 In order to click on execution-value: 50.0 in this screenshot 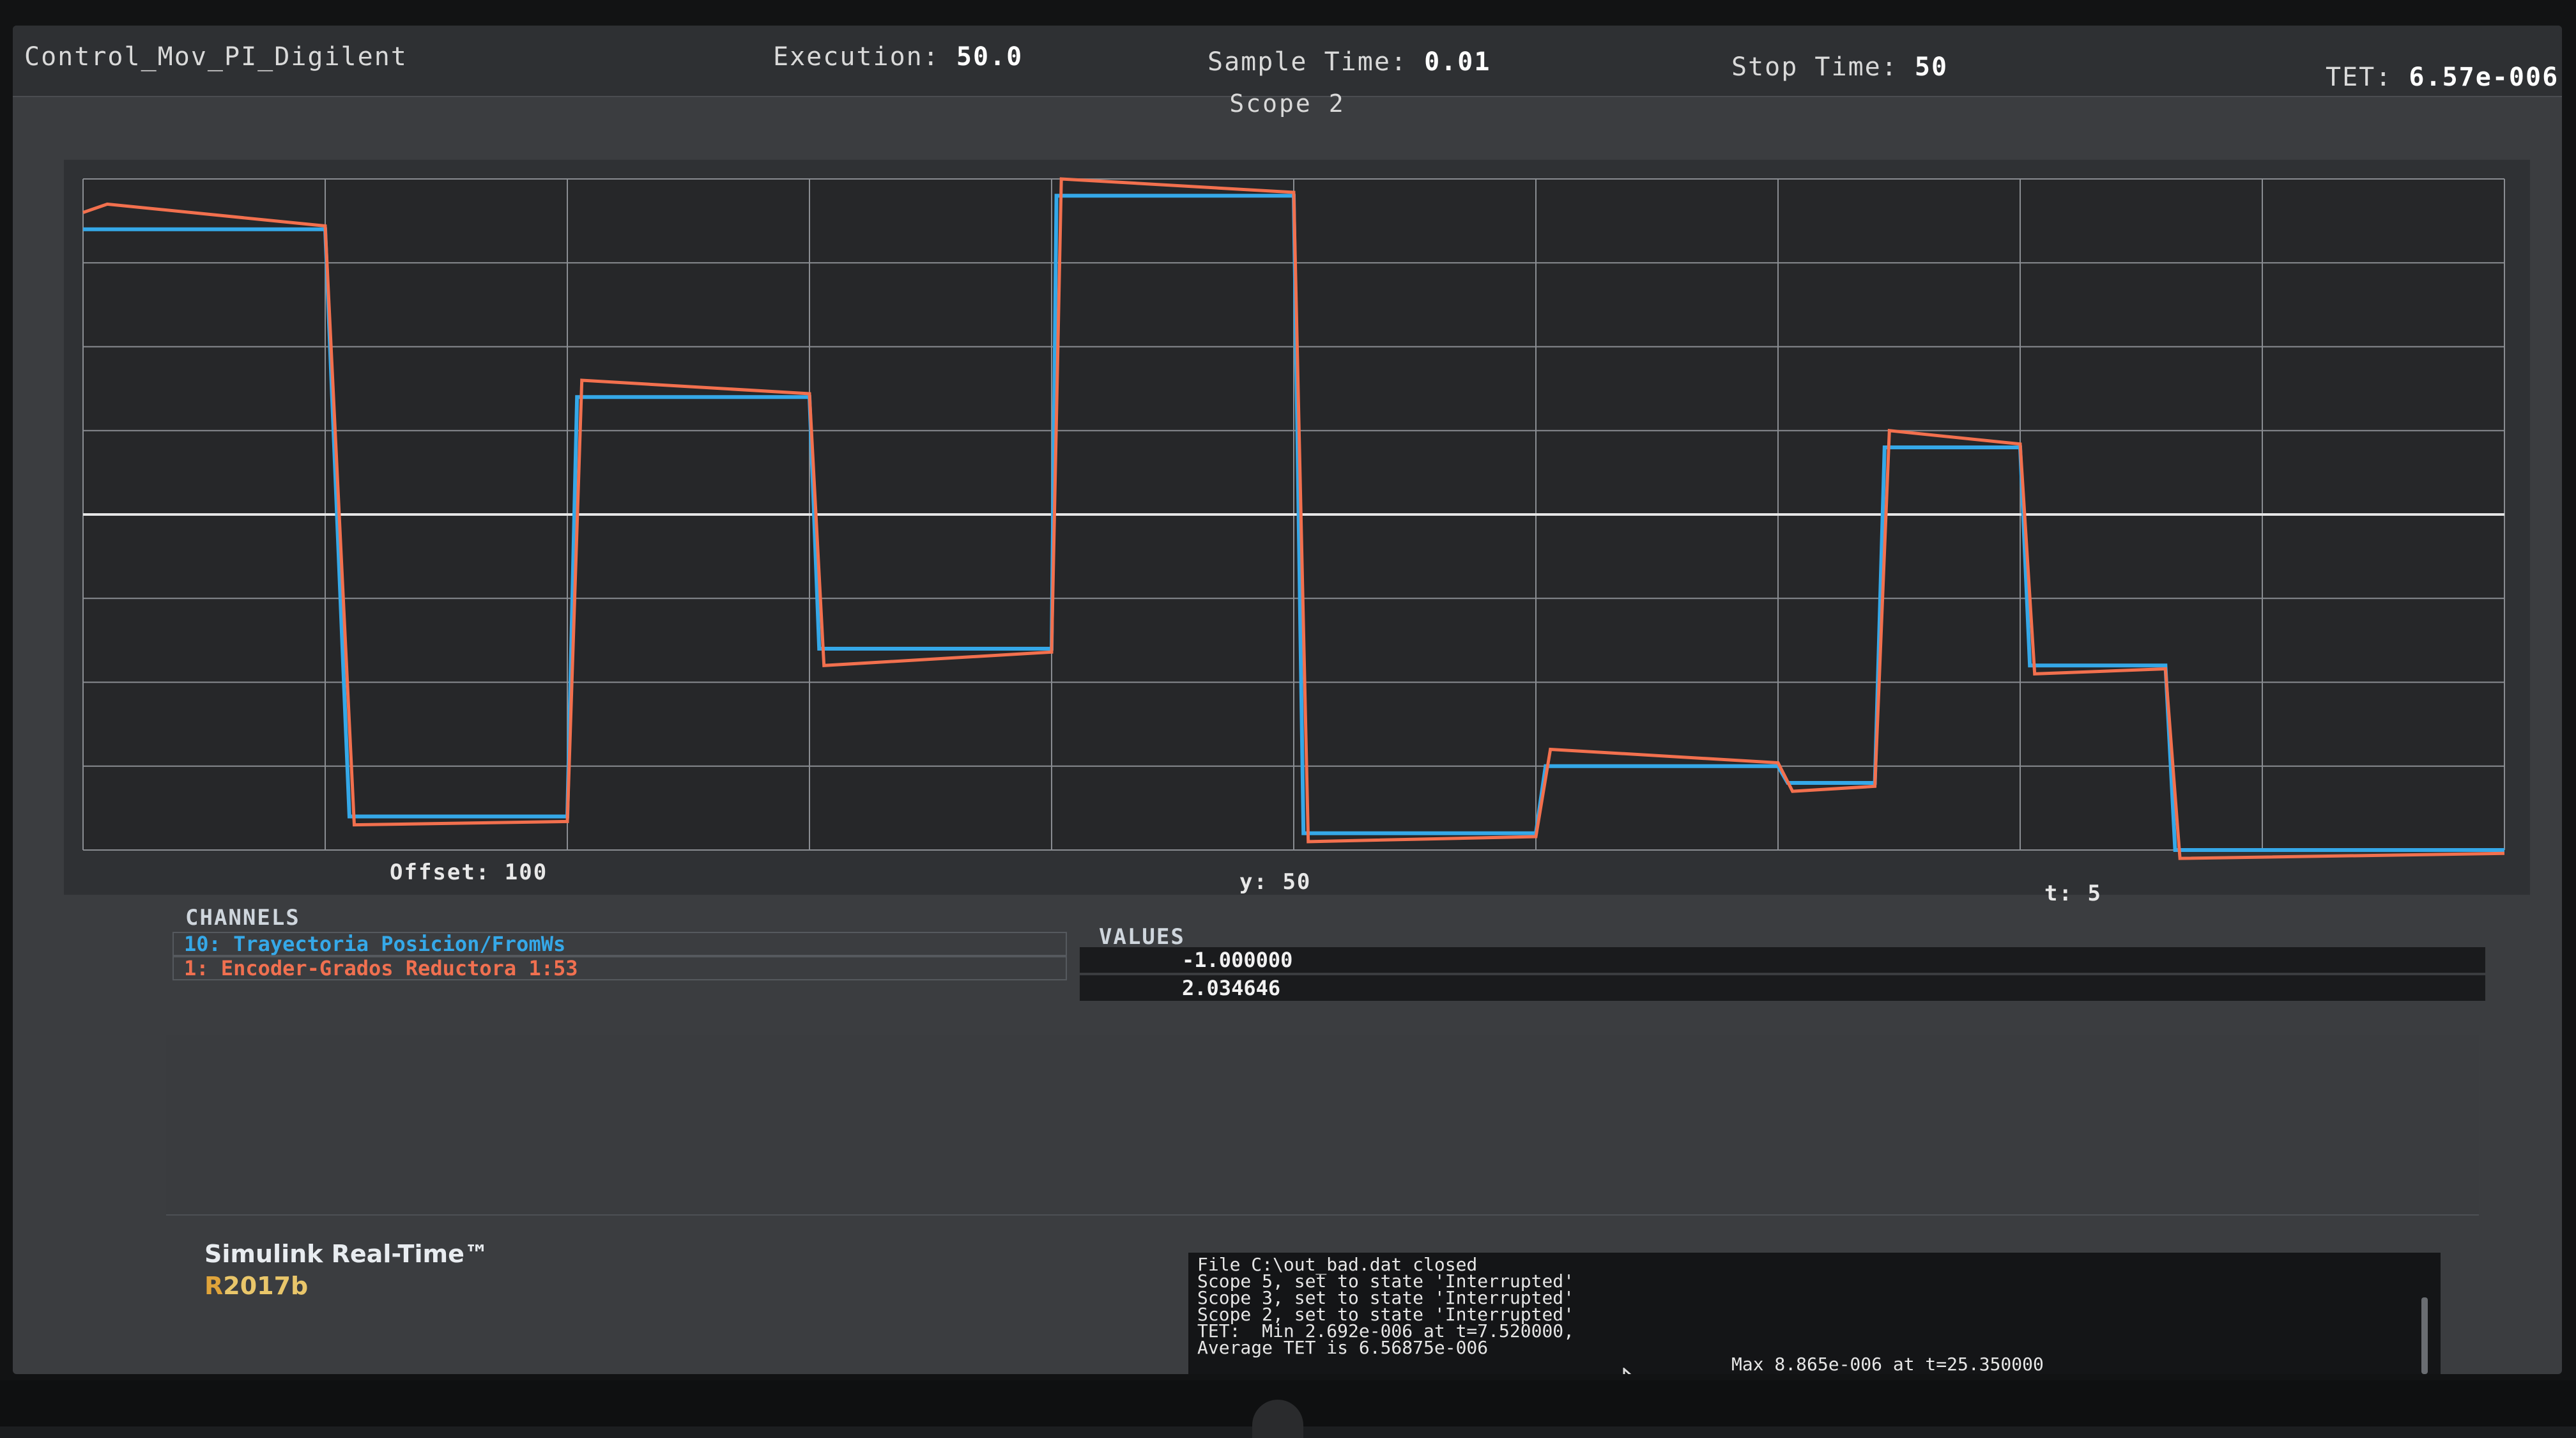, I will do `click(989, 57)`.